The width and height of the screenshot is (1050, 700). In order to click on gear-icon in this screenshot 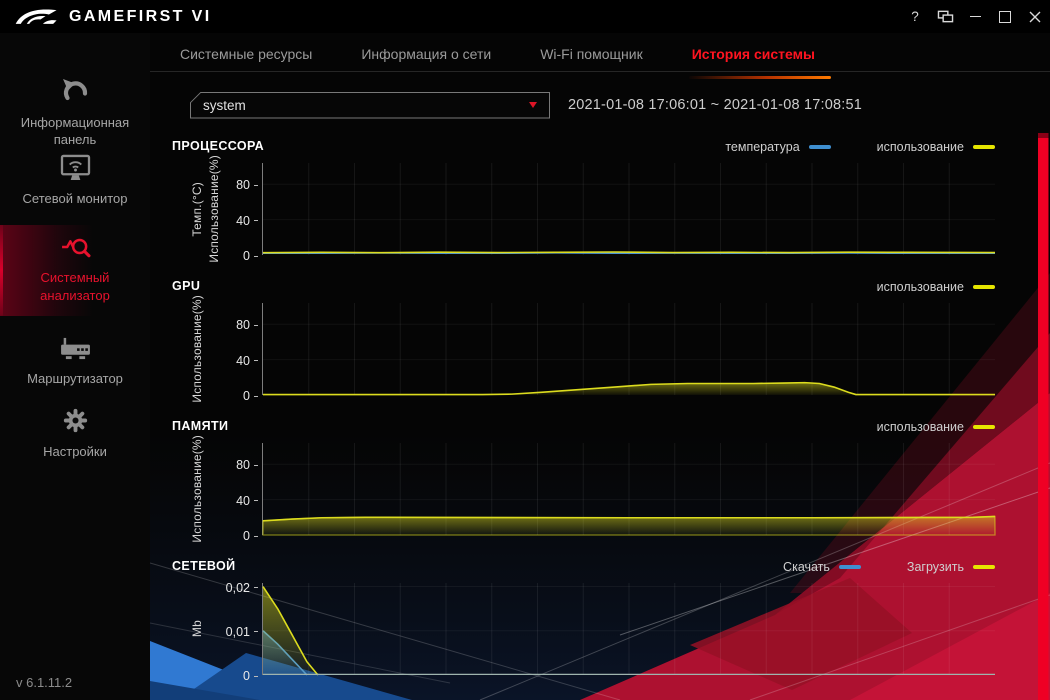, I will do `click(75, 420)`.